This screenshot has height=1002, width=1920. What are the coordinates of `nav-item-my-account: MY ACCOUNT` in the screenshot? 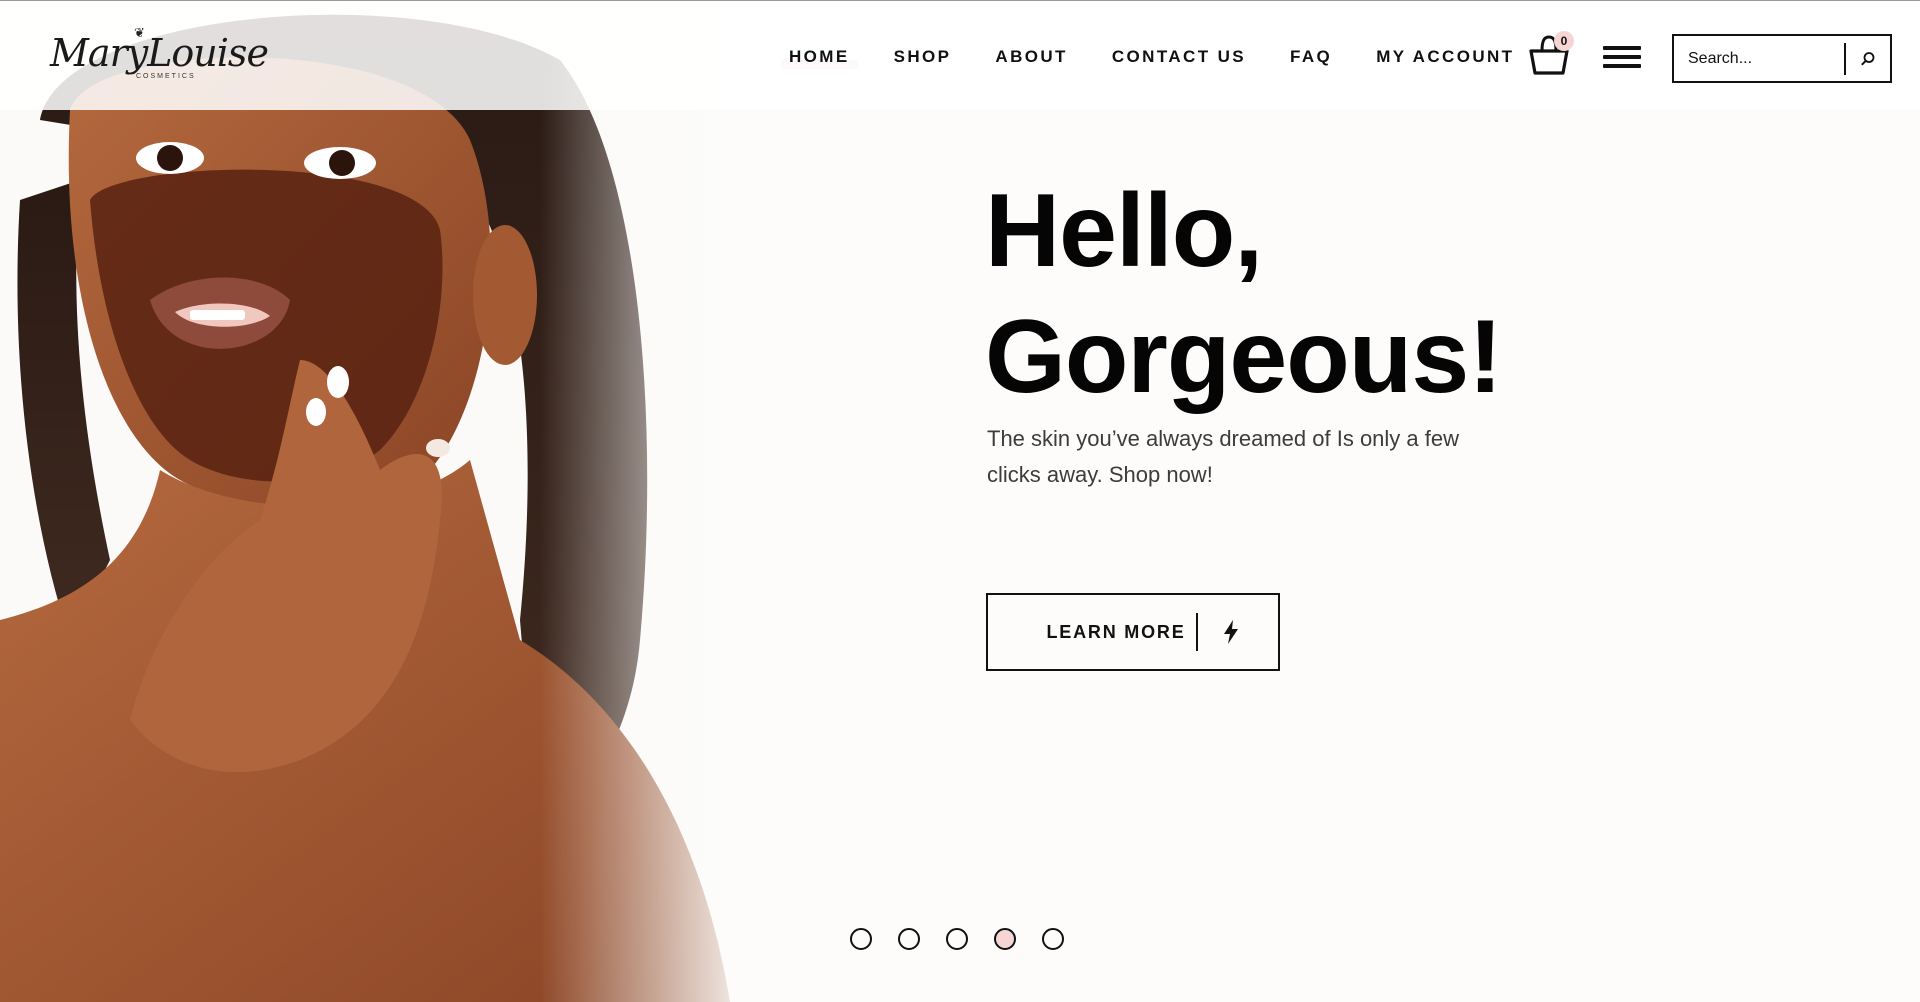 It's located at (1445, 57).